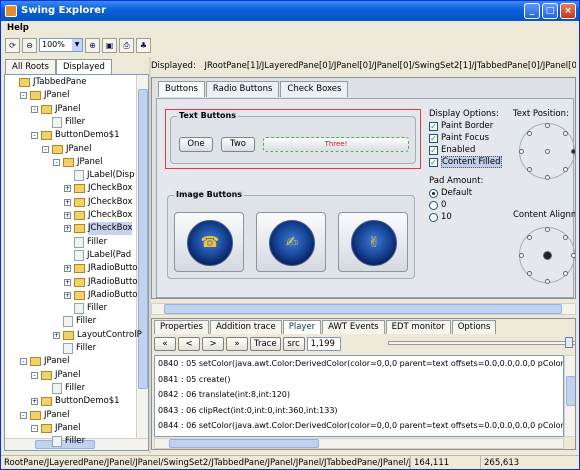 This screenshot has width=580, height=470. I want to click on minimize-button: _, so click(532, 11).